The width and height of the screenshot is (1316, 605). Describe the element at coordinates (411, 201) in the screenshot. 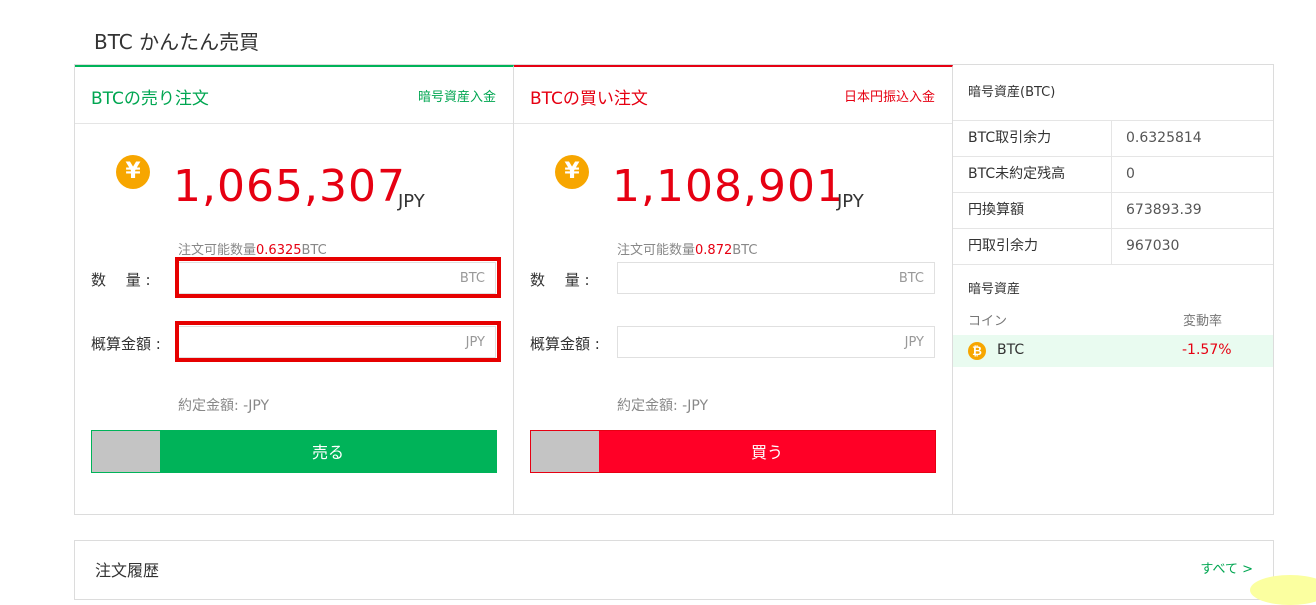

I see `sell-price-unit: JPY` at that location.